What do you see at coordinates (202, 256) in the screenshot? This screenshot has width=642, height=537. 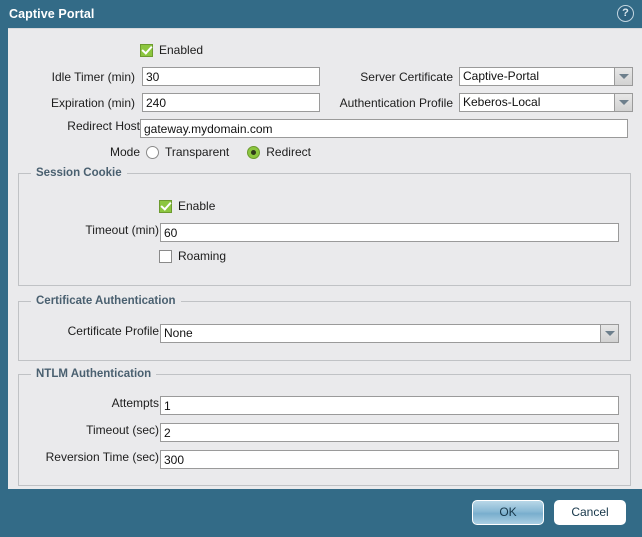 I see `session-cookie-roaming-label: Roaming` at bounding box center [202, 256].